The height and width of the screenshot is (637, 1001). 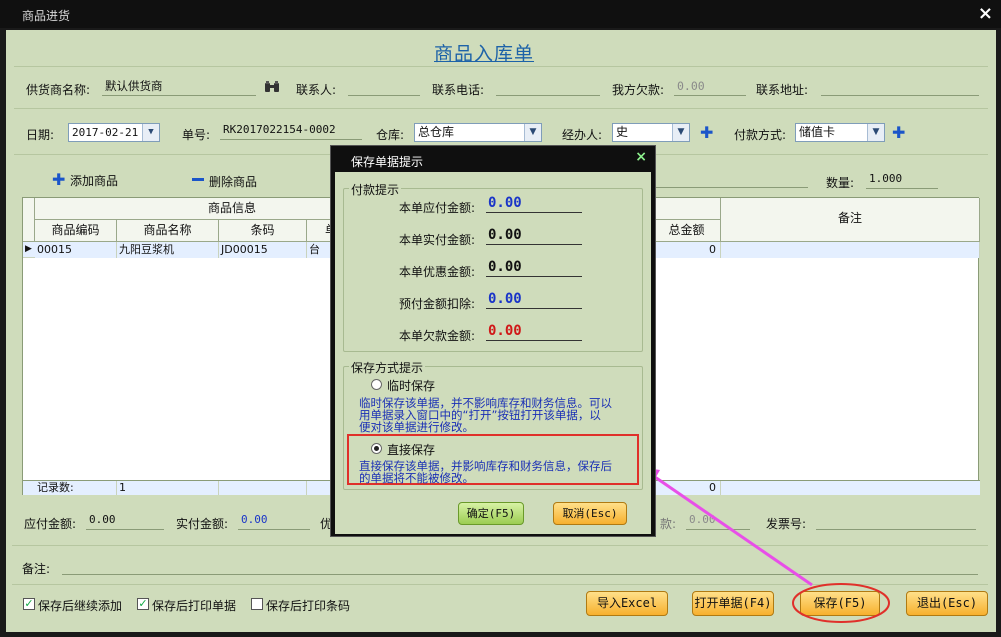 What do you see at coordinates (641, 157) in the screenshot?
I see `close-icon: ×` at bounding box center [641, 157].